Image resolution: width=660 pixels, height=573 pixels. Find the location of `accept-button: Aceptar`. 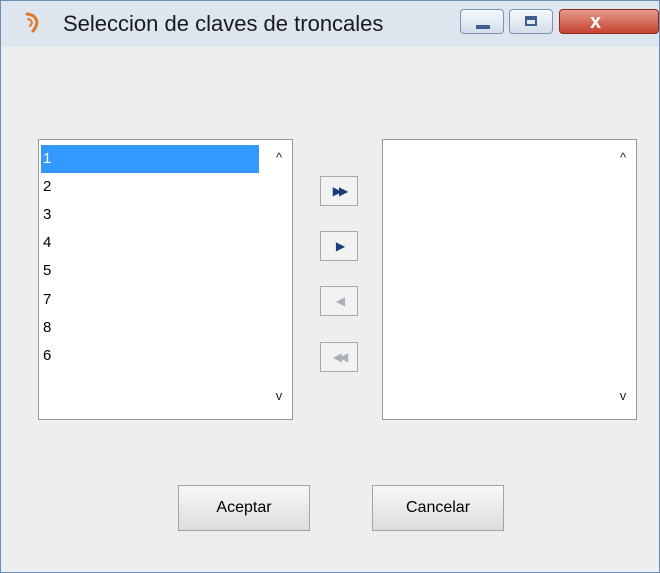

accept-button: Aceptar is located at coordinates (244, 508).